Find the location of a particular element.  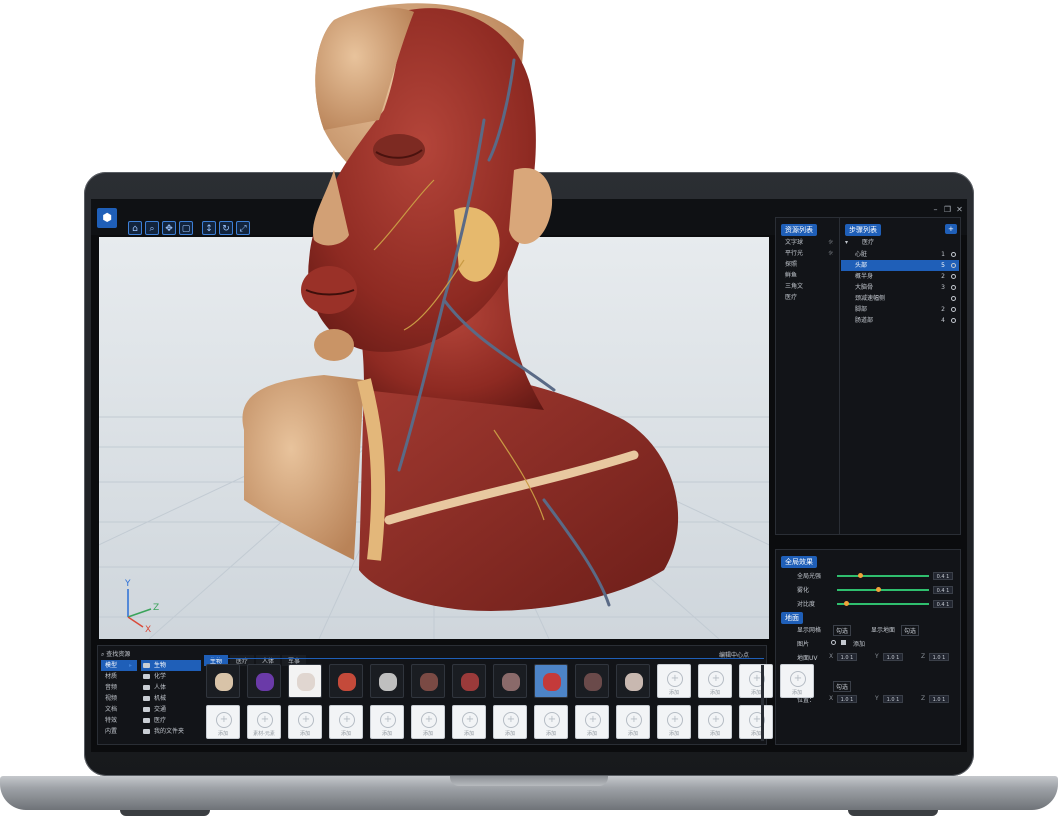

category-item: 音频 is located at coordinates (119, 687).